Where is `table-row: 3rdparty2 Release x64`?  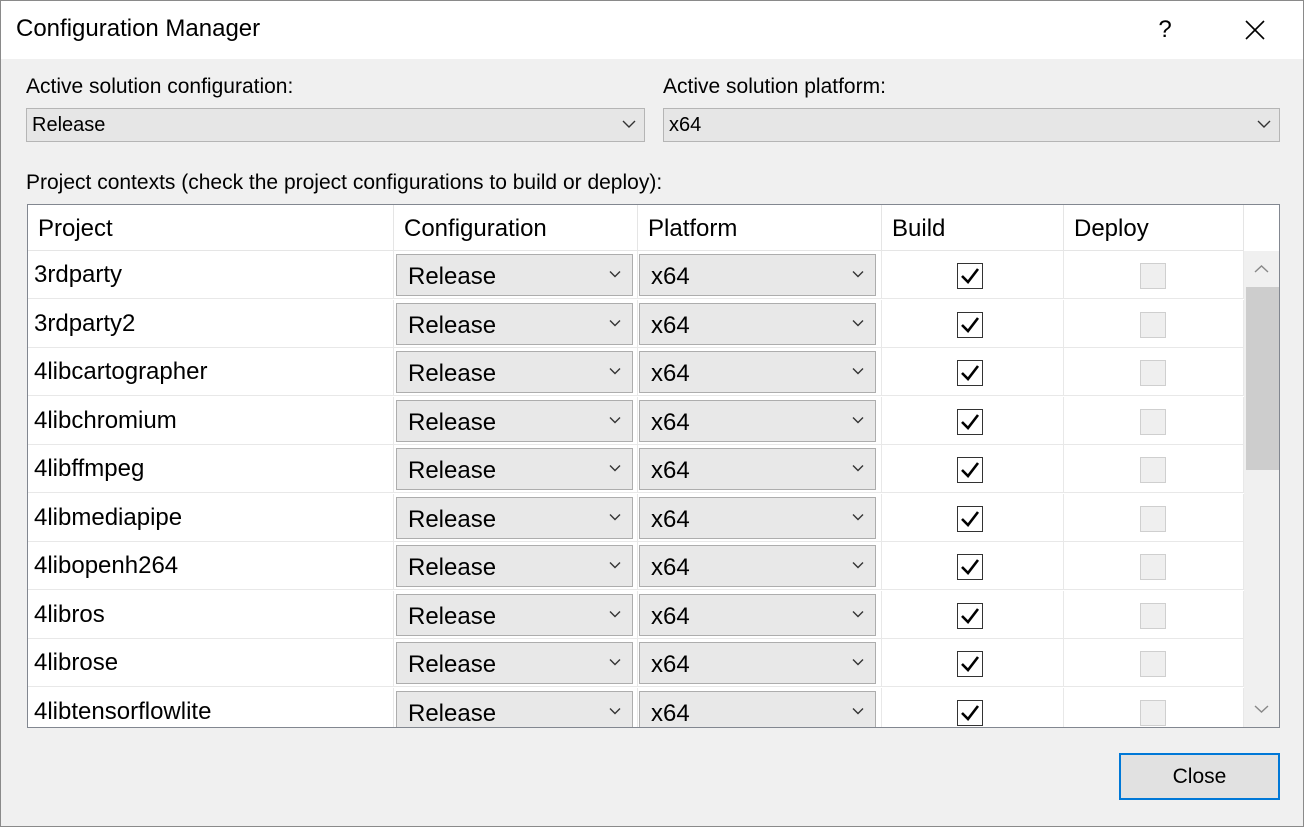
table-row: 3rdparty2 Release x64 is located at coordinates (636, 323).